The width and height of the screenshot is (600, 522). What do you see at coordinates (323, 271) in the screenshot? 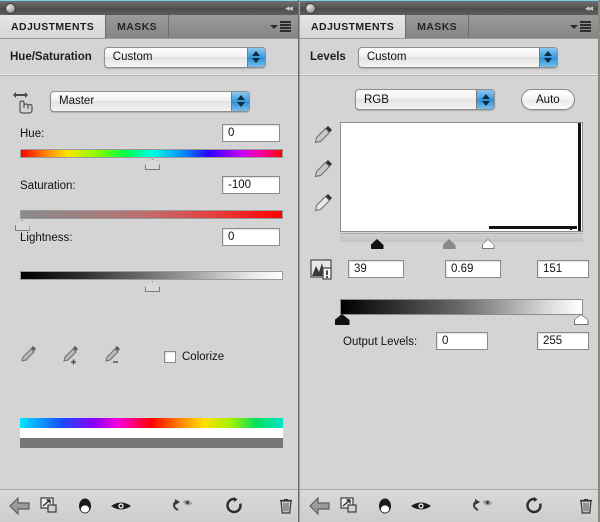
I see `histogram-warning-icon` at bounding box center [323, 271].